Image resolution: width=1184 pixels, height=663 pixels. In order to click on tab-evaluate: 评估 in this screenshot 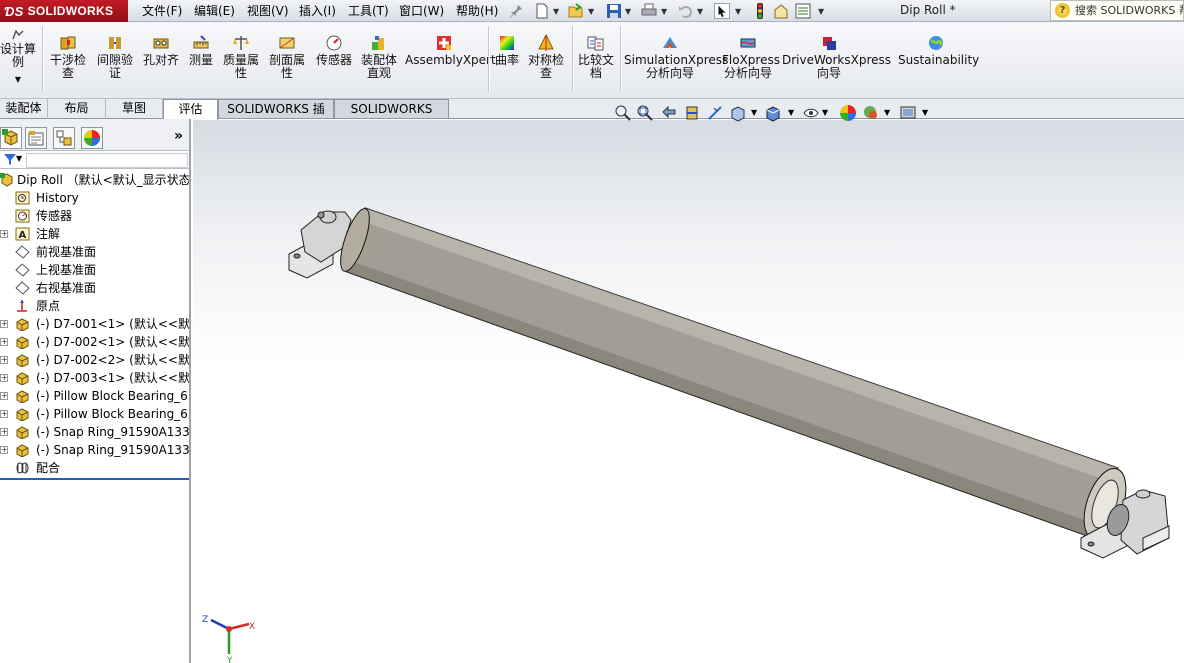, I will do `click(190, 109)`.